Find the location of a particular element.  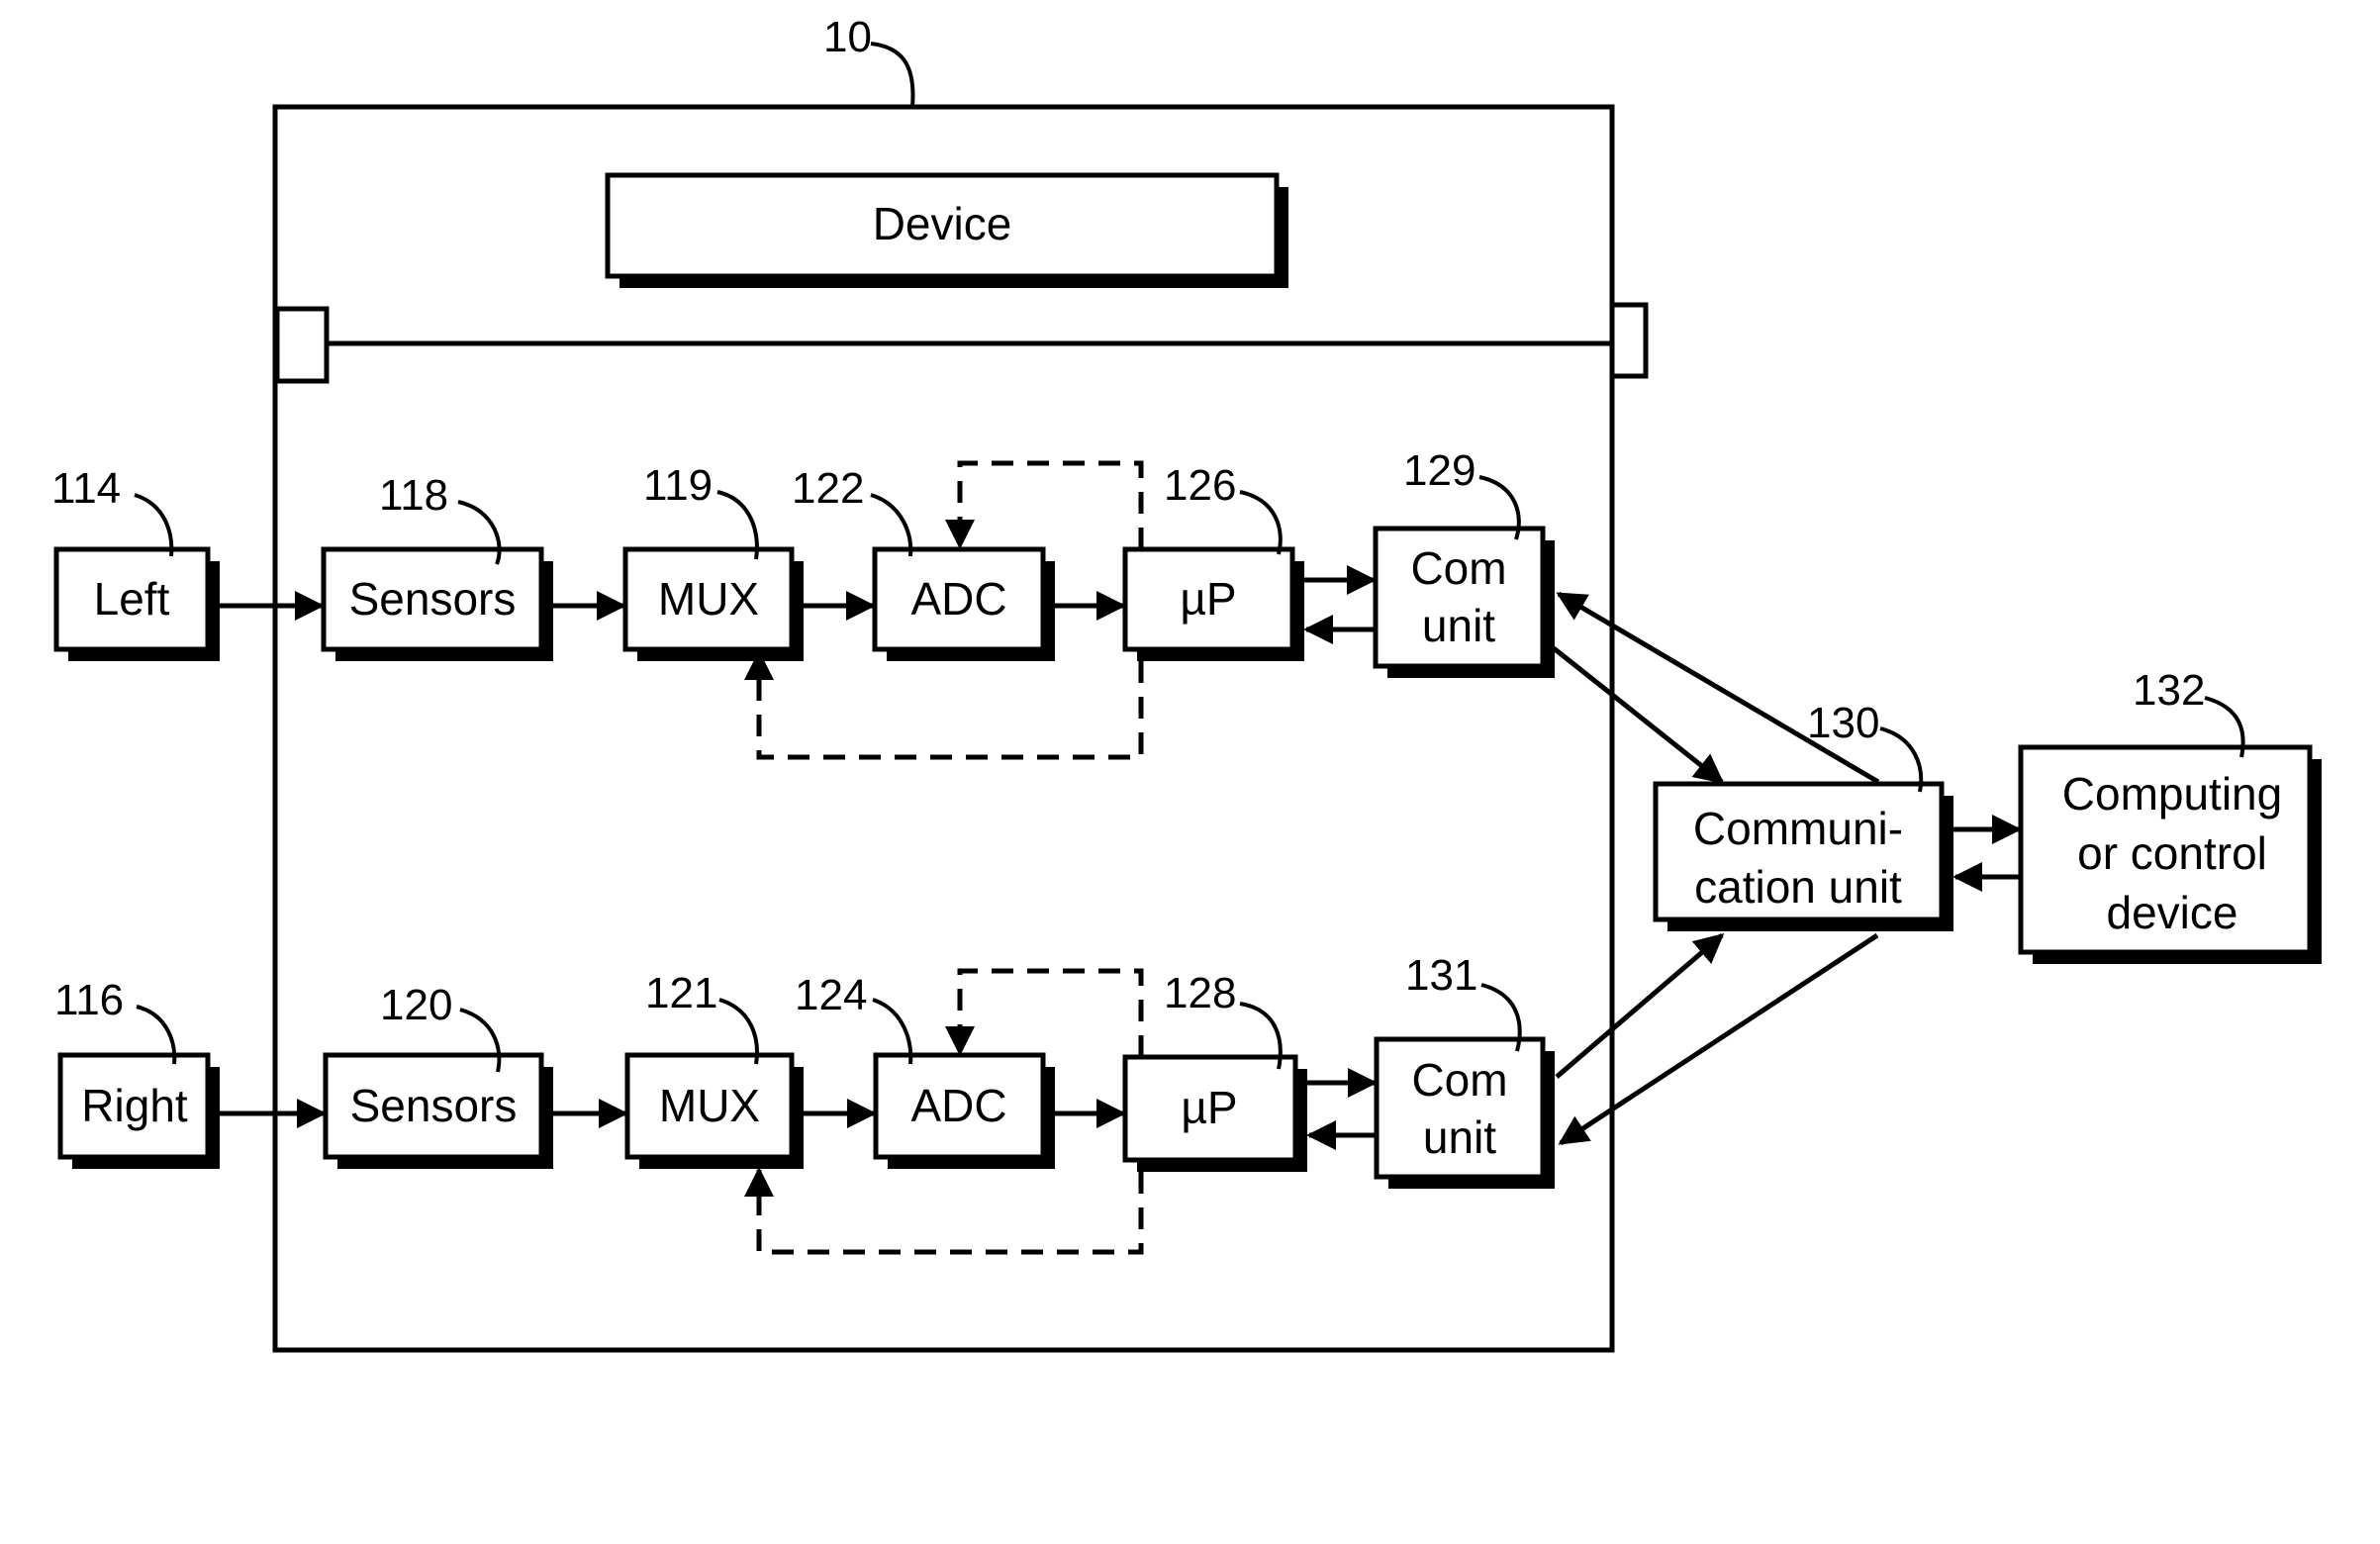

ref-114: 114 is located at coordinates (86, 489).